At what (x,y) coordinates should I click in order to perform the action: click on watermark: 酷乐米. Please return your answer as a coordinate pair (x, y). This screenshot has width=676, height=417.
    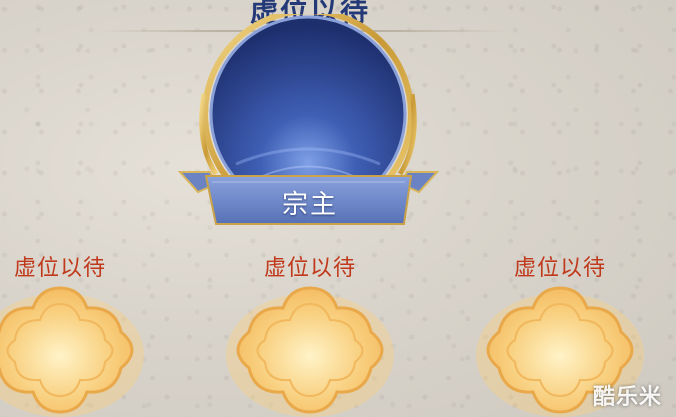
    Looking at the image, I should click on (627, 397).